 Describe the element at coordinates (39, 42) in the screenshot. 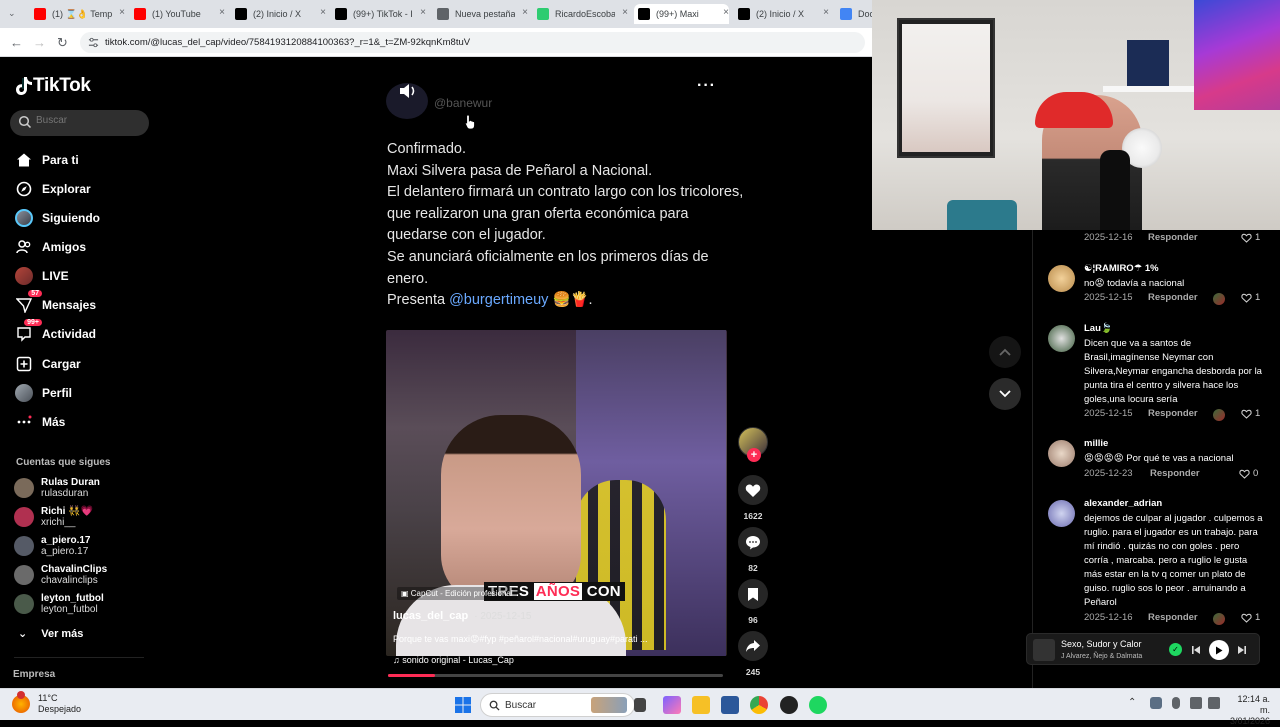

I see `forward-icon: →` at that location.